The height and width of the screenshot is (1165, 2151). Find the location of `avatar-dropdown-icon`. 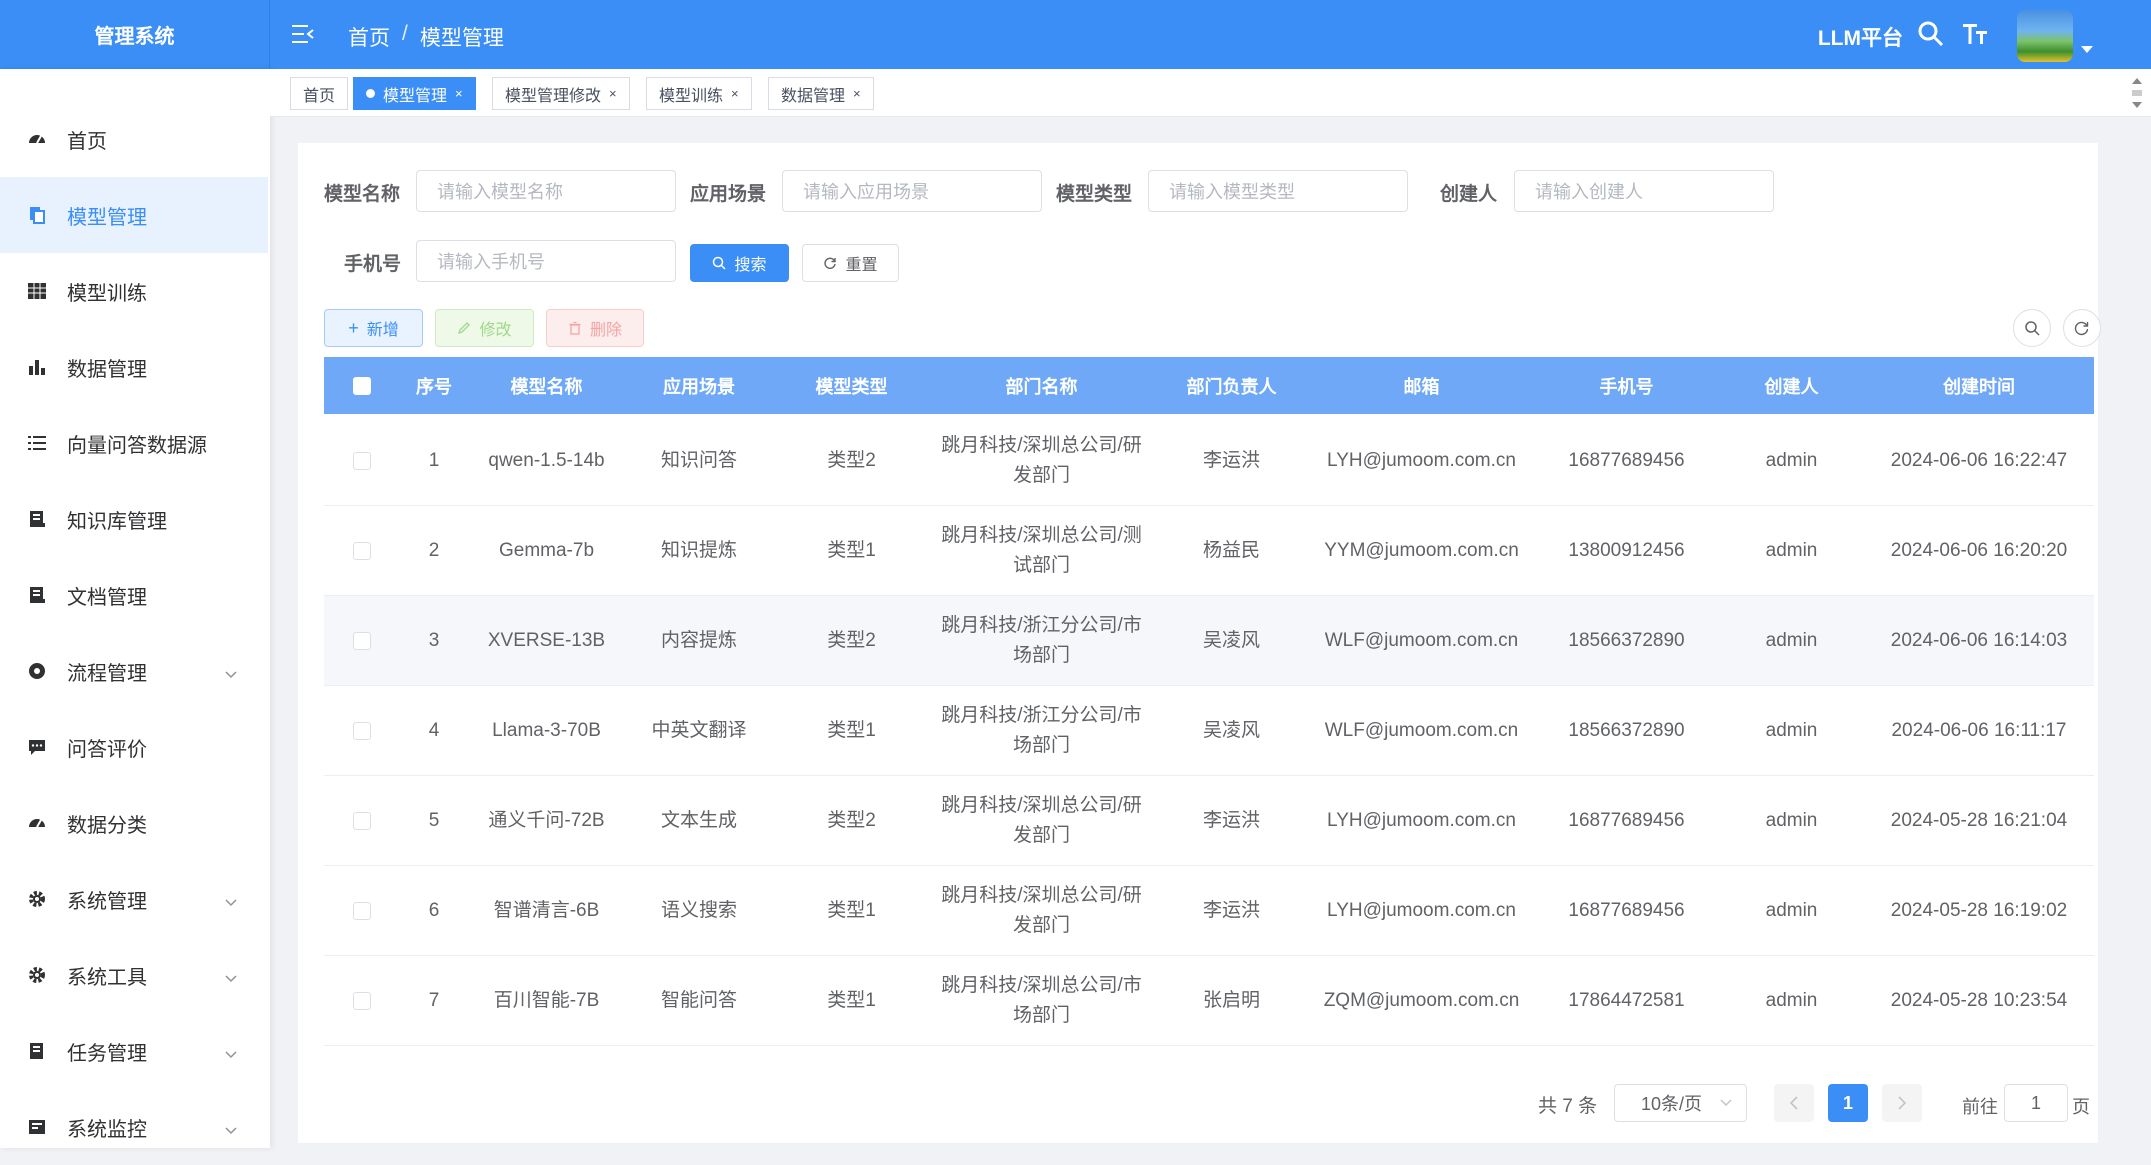

avatar-dropdown-icon is located at coordinates (2087, 49).